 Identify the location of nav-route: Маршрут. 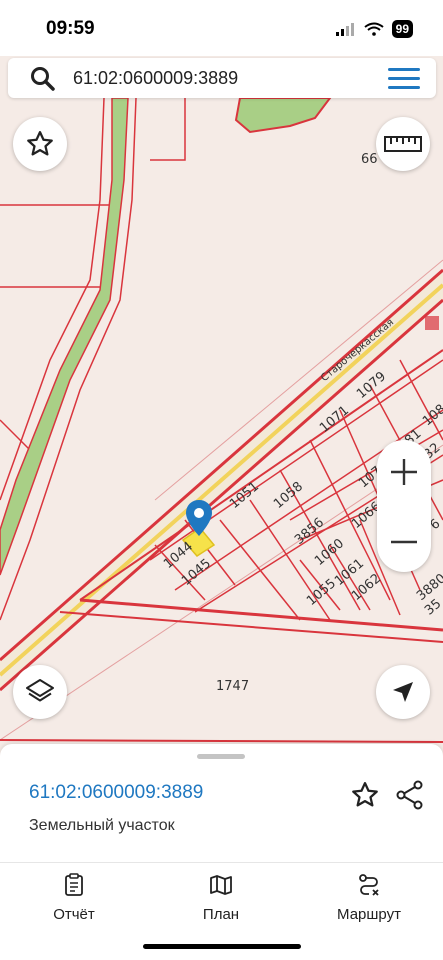
(369, 898).